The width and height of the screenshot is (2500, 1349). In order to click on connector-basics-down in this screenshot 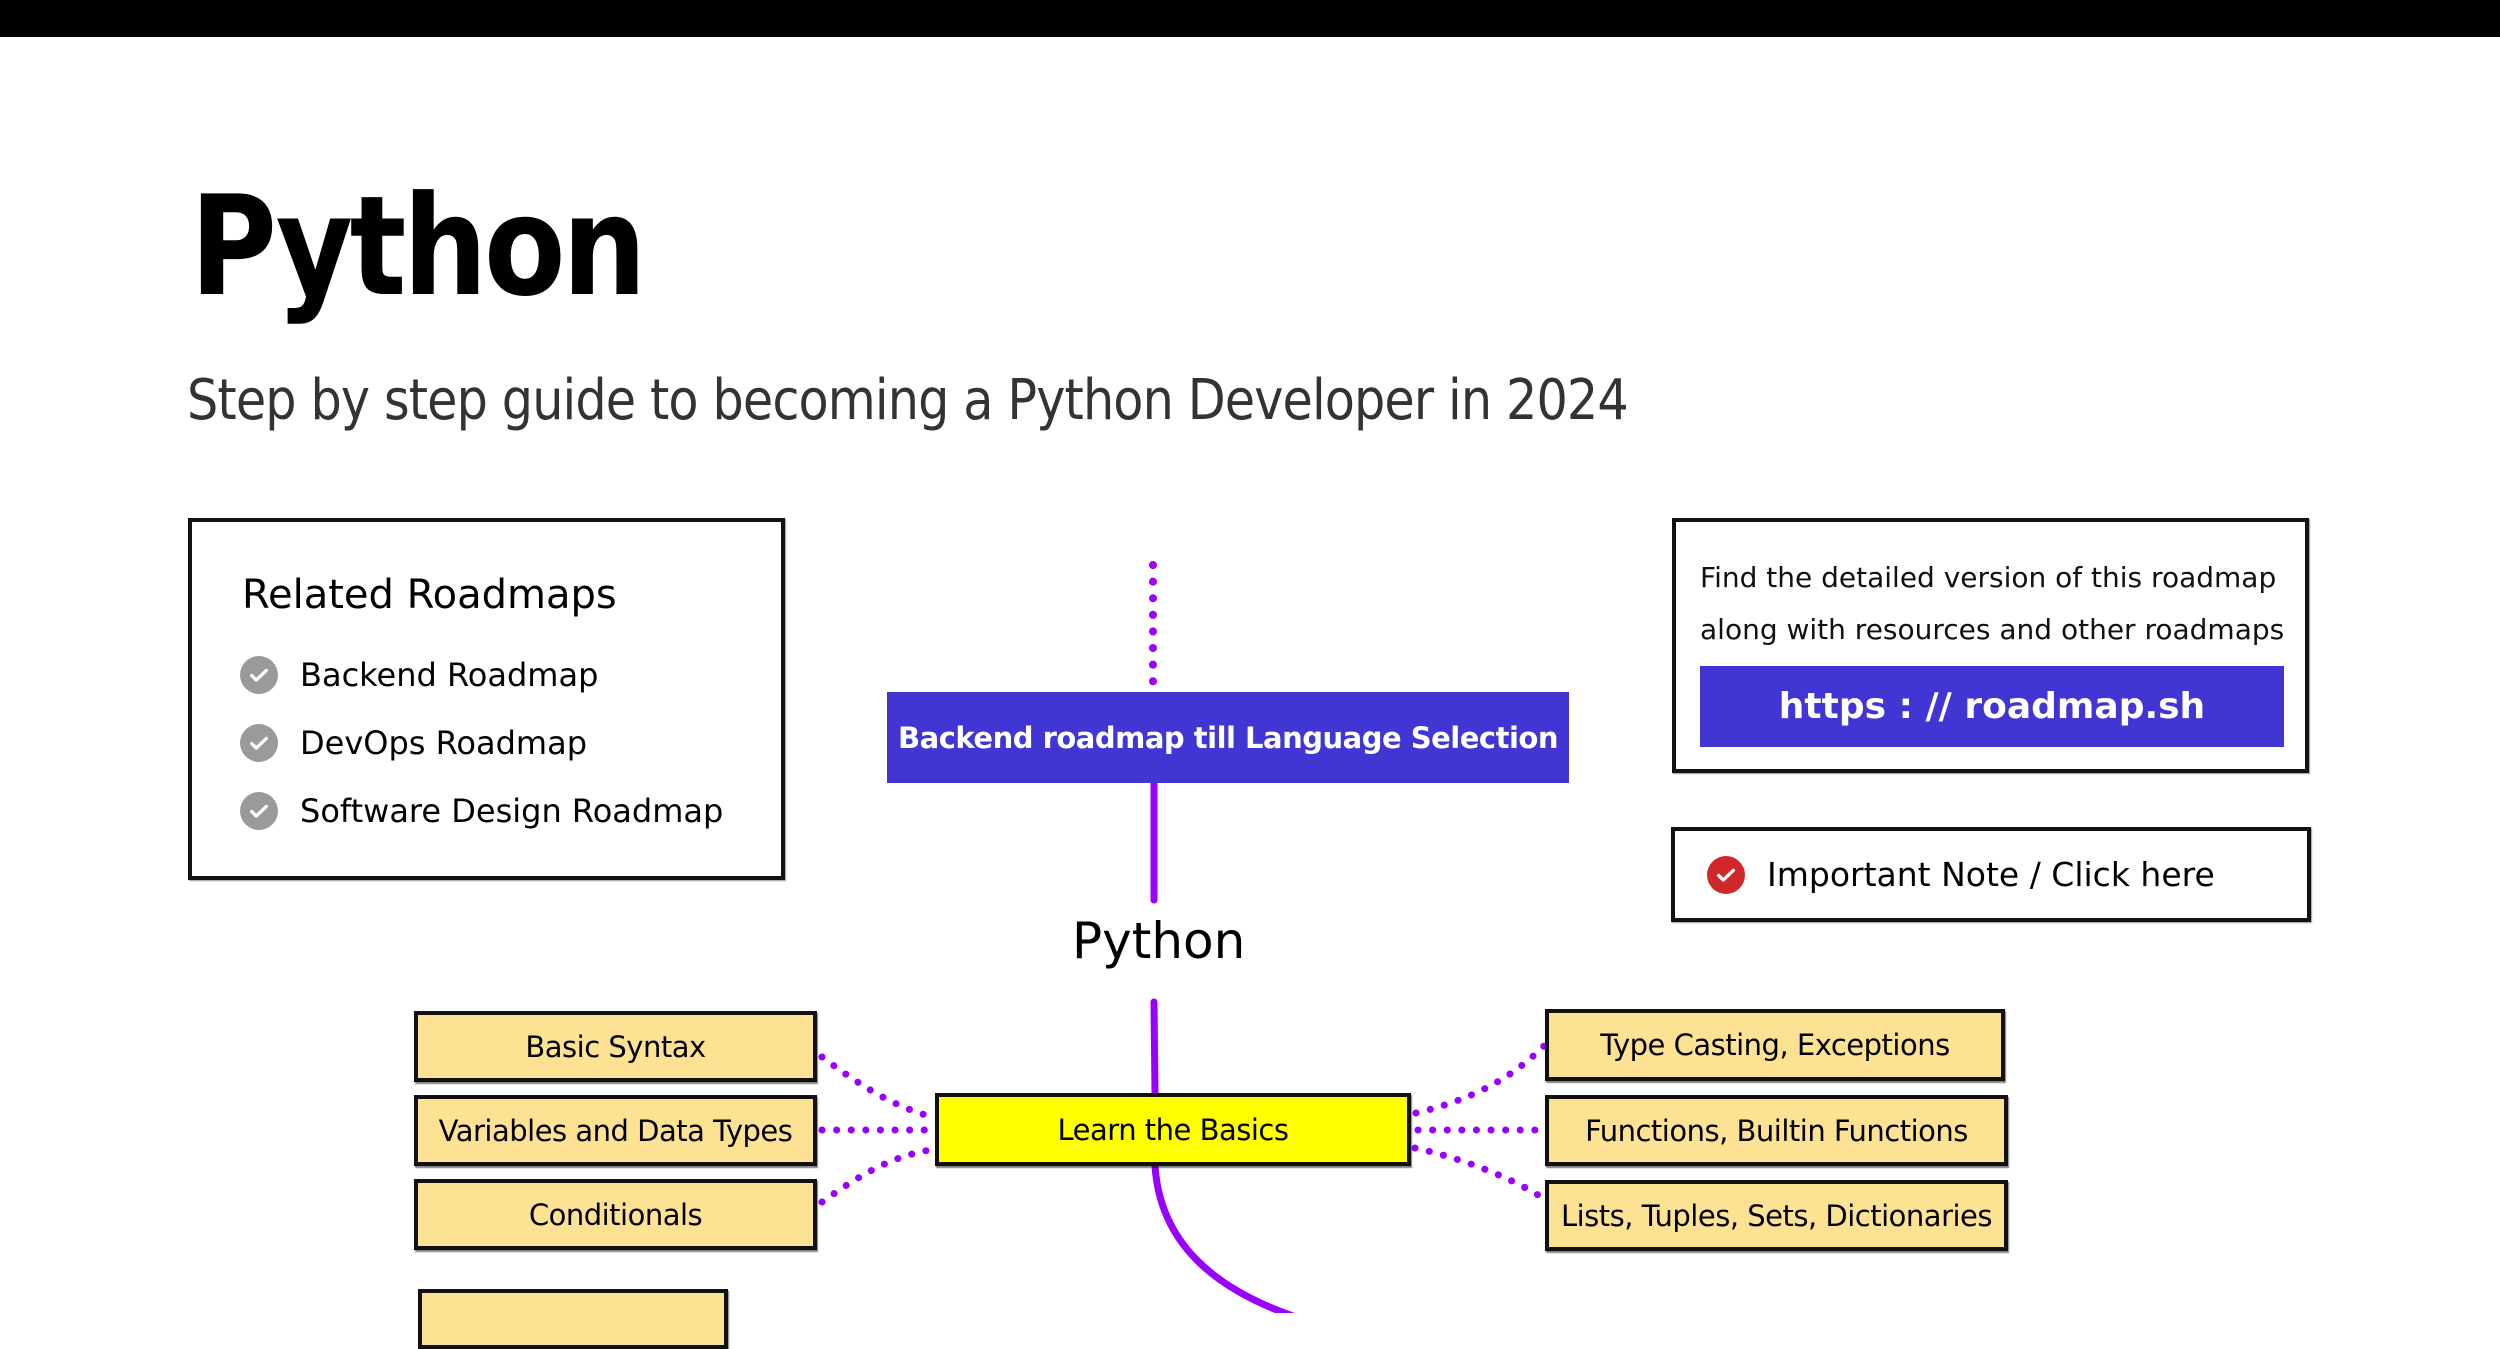, I will do `click(1223, 1237)`.